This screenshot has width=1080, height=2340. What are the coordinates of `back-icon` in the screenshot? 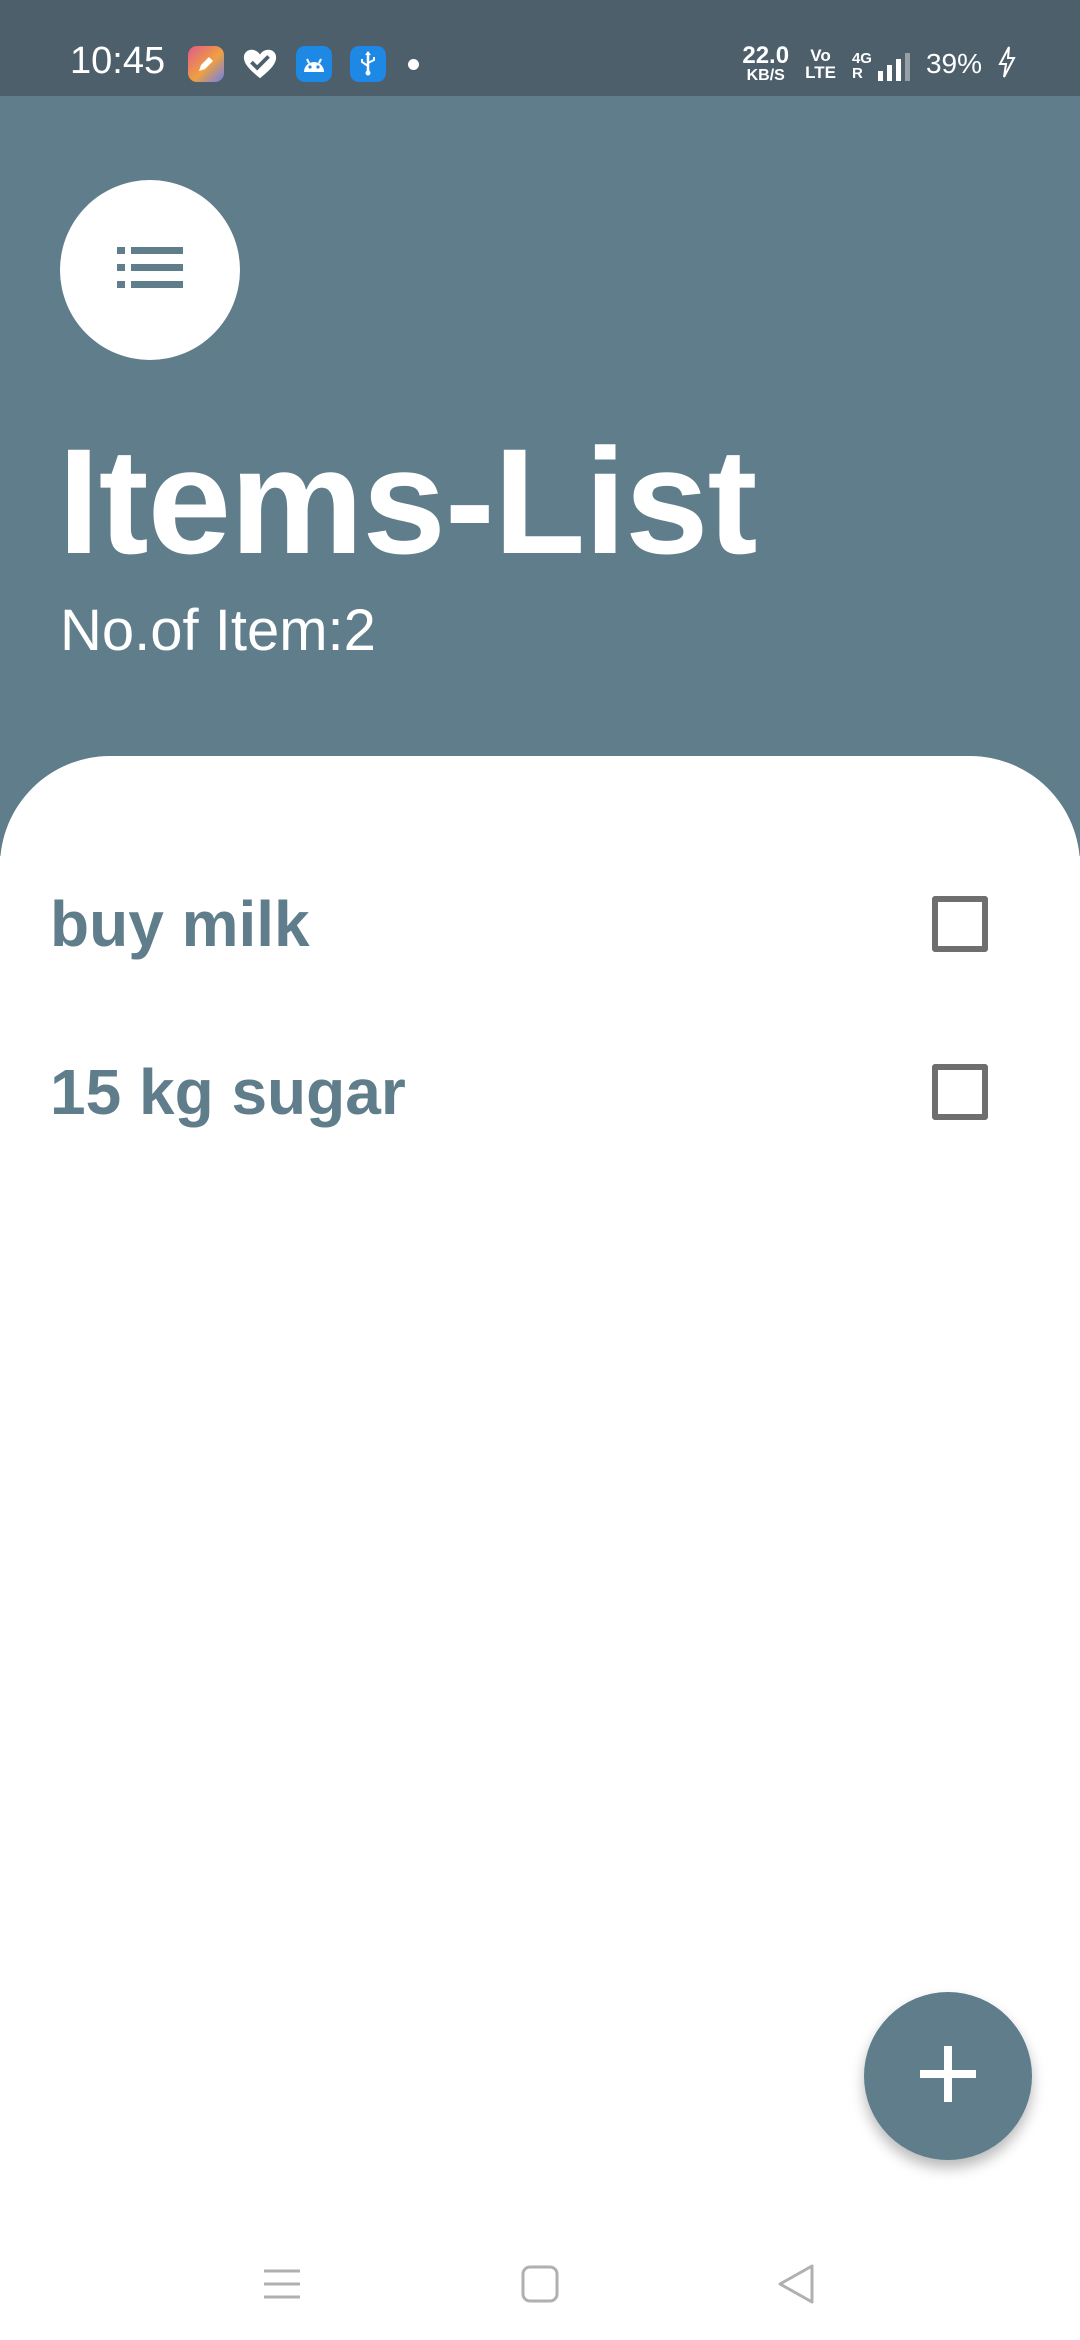 It's located at (796, 2286).